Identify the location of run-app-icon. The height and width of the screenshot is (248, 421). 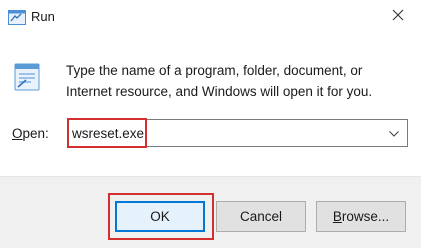
(17, 17).